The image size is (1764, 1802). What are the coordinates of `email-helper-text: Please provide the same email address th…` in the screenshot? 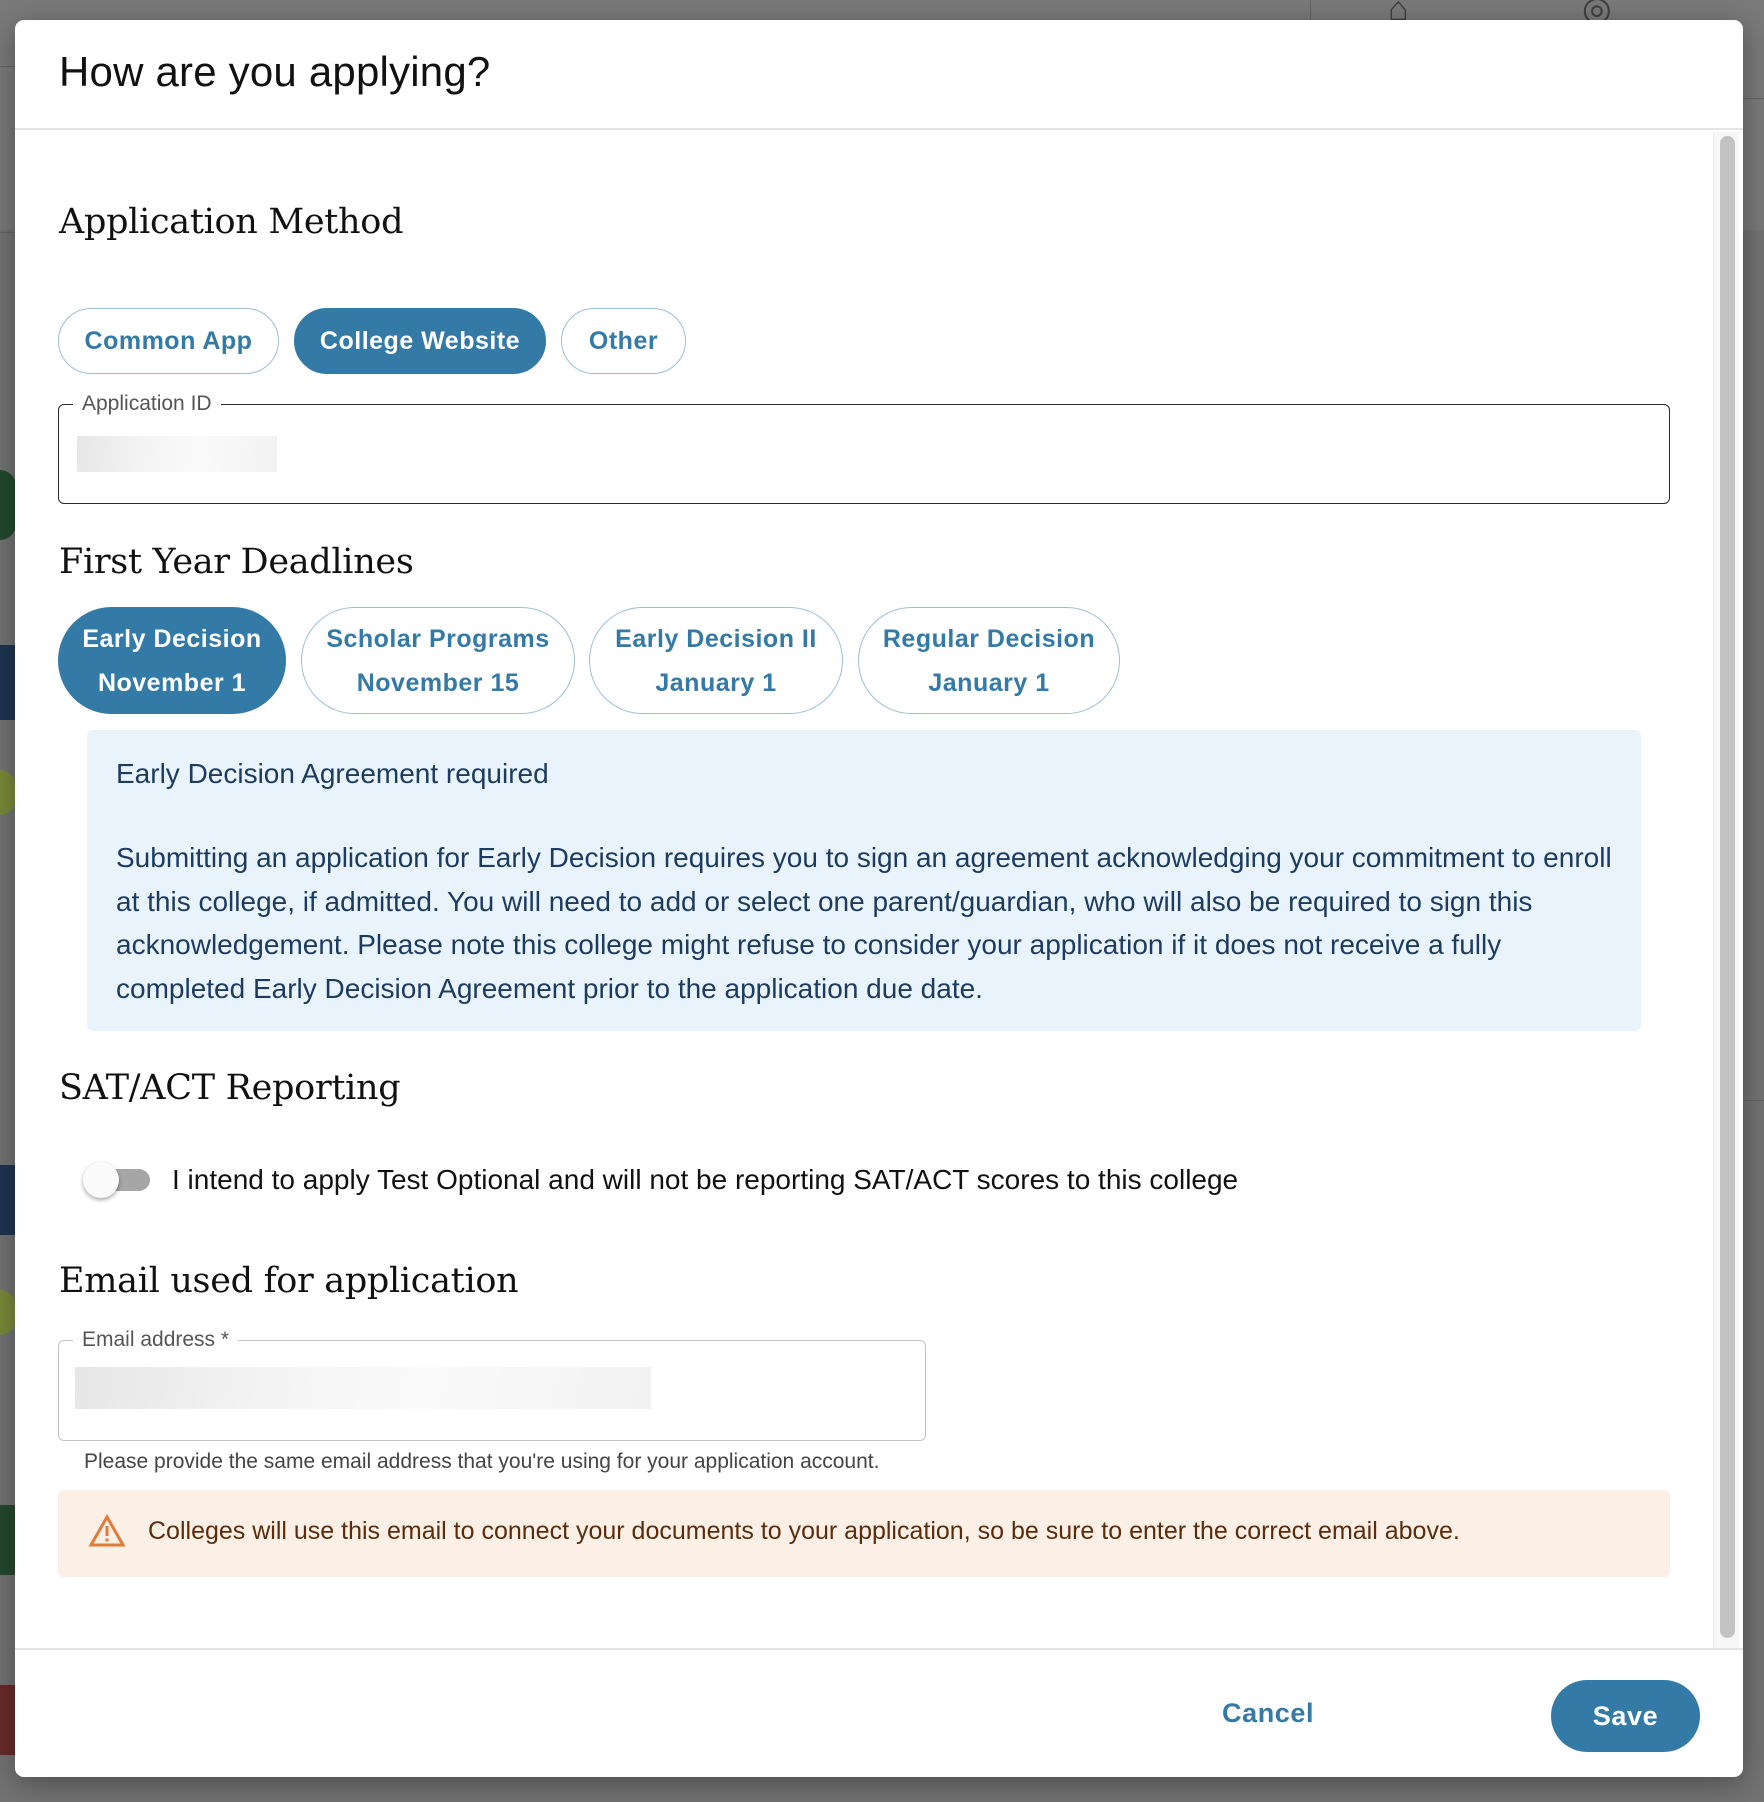 It's located at (482, 1461).